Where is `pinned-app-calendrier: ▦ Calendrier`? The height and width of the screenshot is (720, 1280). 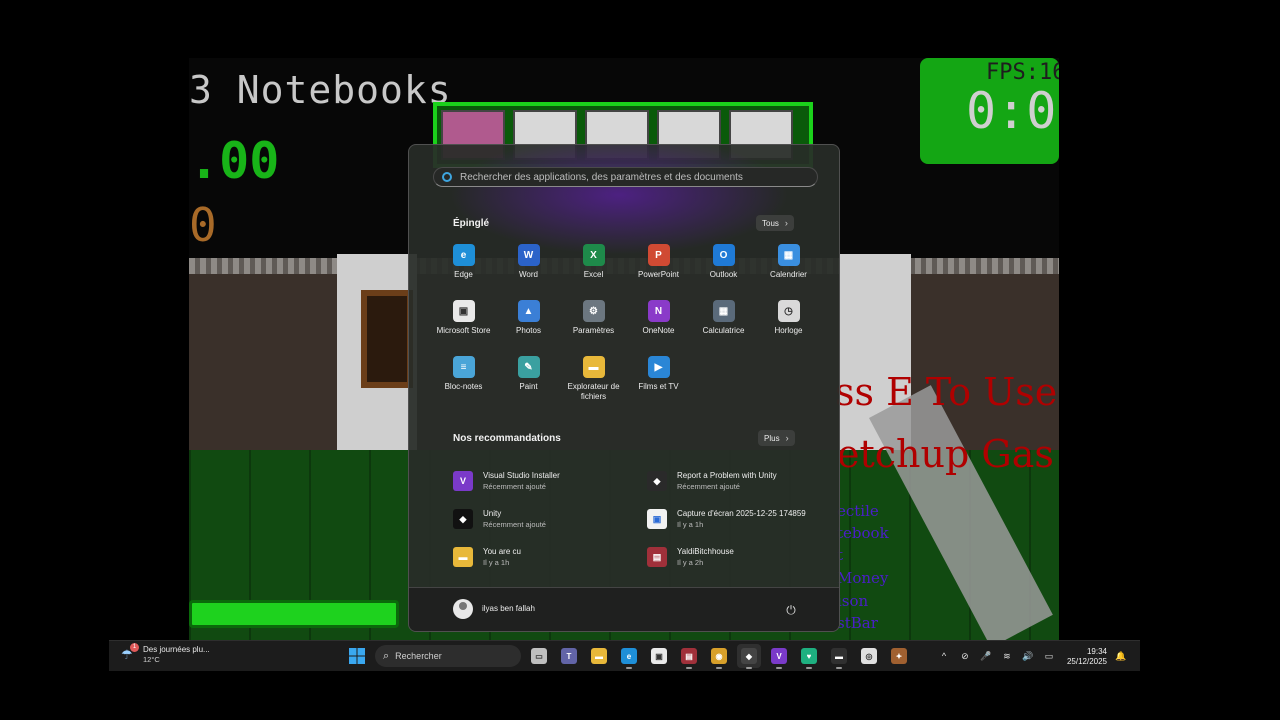
pinned-app-calendrier: ▦ Calendrier is located at coordinates (788, 272).